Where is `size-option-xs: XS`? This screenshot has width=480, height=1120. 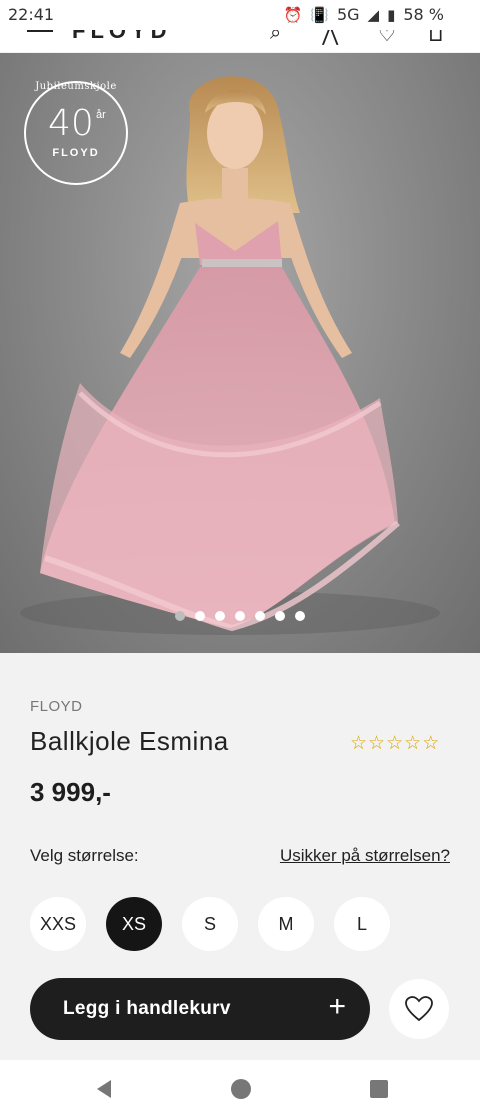 size-option-xs: XS is located at coordinates (134, 924).